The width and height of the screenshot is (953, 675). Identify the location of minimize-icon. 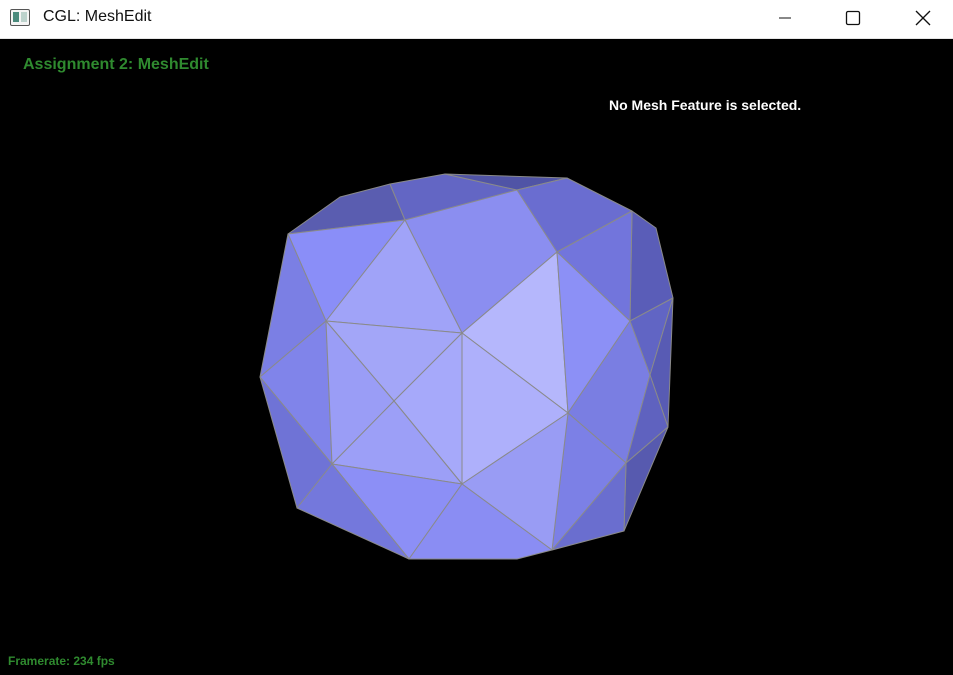
(785, 18).